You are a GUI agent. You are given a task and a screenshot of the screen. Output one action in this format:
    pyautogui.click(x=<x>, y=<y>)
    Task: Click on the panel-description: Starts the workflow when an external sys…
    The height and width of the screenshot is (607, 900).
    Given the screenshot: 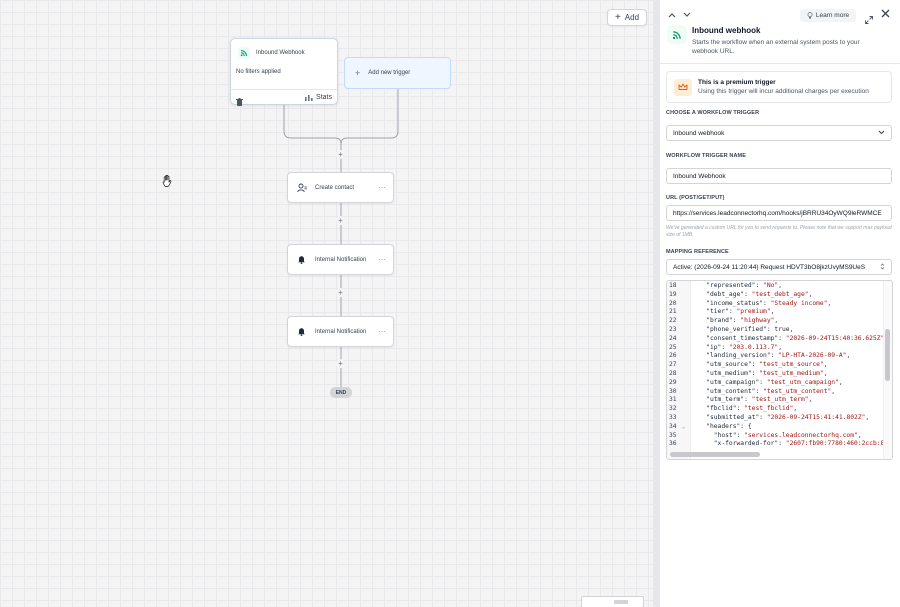 What is the action you would take?
    pyautogui.click(x=776, y=47)
    